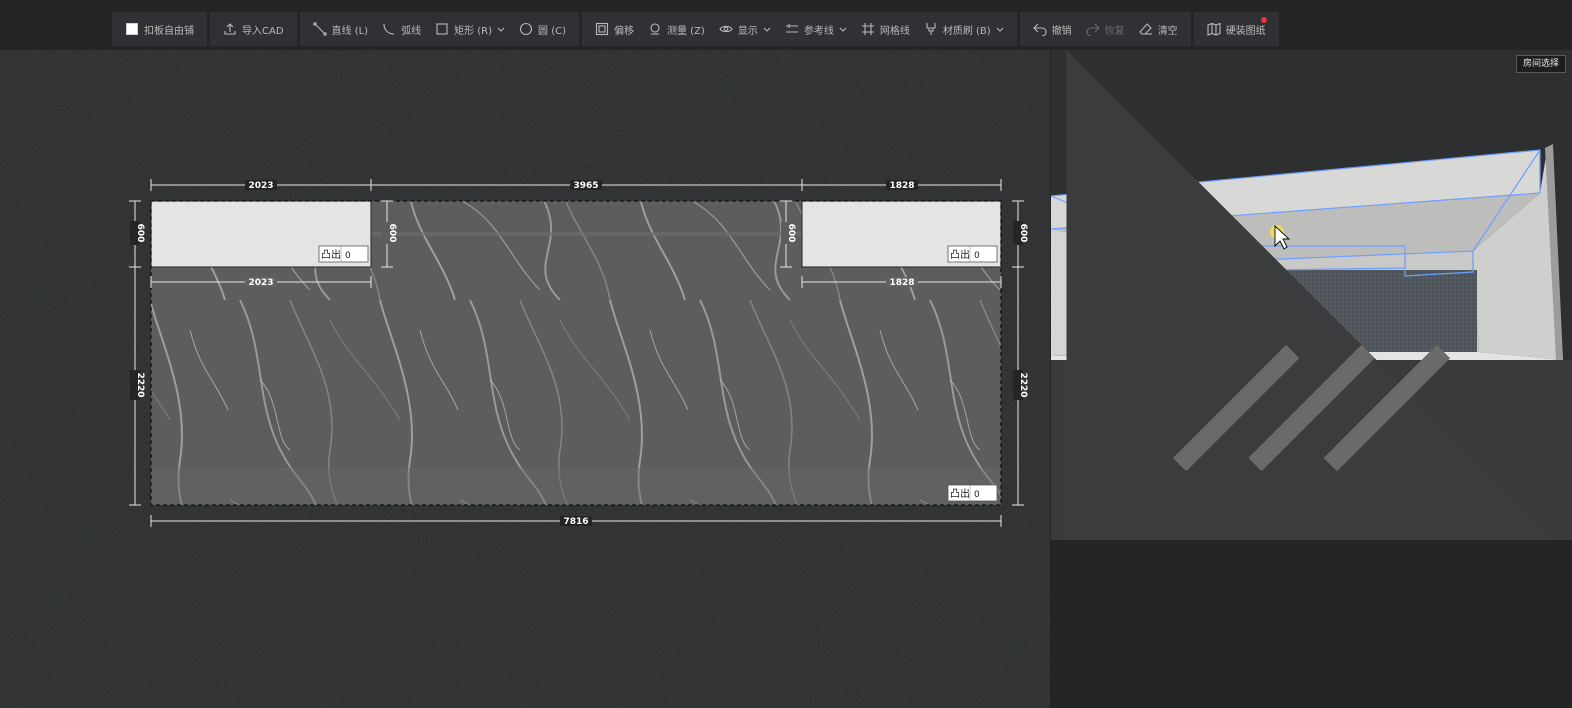 This screenshot has width=1572, height=708. What do you see at coordinates (901, 186) in the screenshot?
I see `top-dim-3: 1828` at bounding box center [901, 186].